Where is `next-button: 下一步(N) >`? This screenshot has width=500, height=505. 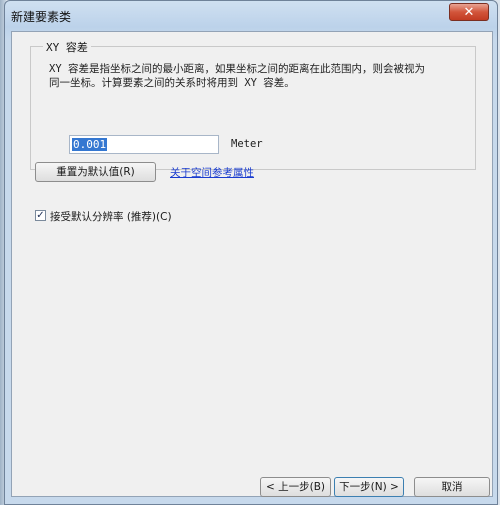
next-button: 下一步(N) > is located at coordinates (369, 487).